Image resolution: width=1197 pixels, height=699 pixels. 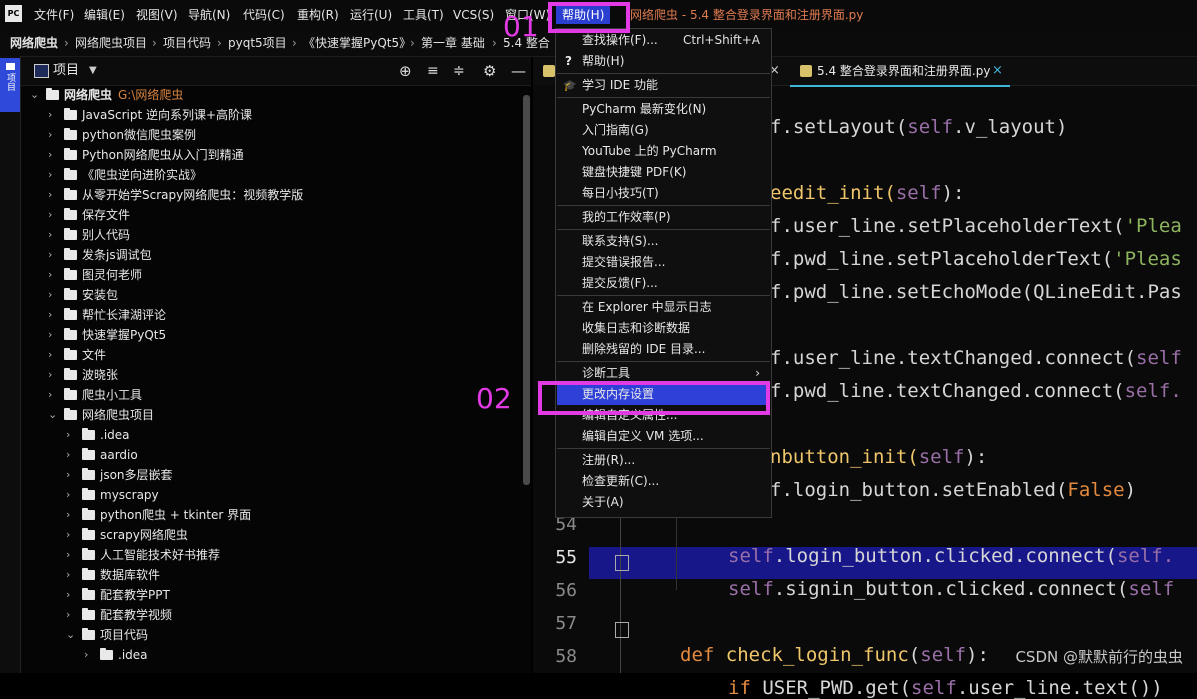 What do you see at coordinates (459, 71) in the screenshot?
I see `collapse-all-icon: ≑` at bounding box center [459, 71].